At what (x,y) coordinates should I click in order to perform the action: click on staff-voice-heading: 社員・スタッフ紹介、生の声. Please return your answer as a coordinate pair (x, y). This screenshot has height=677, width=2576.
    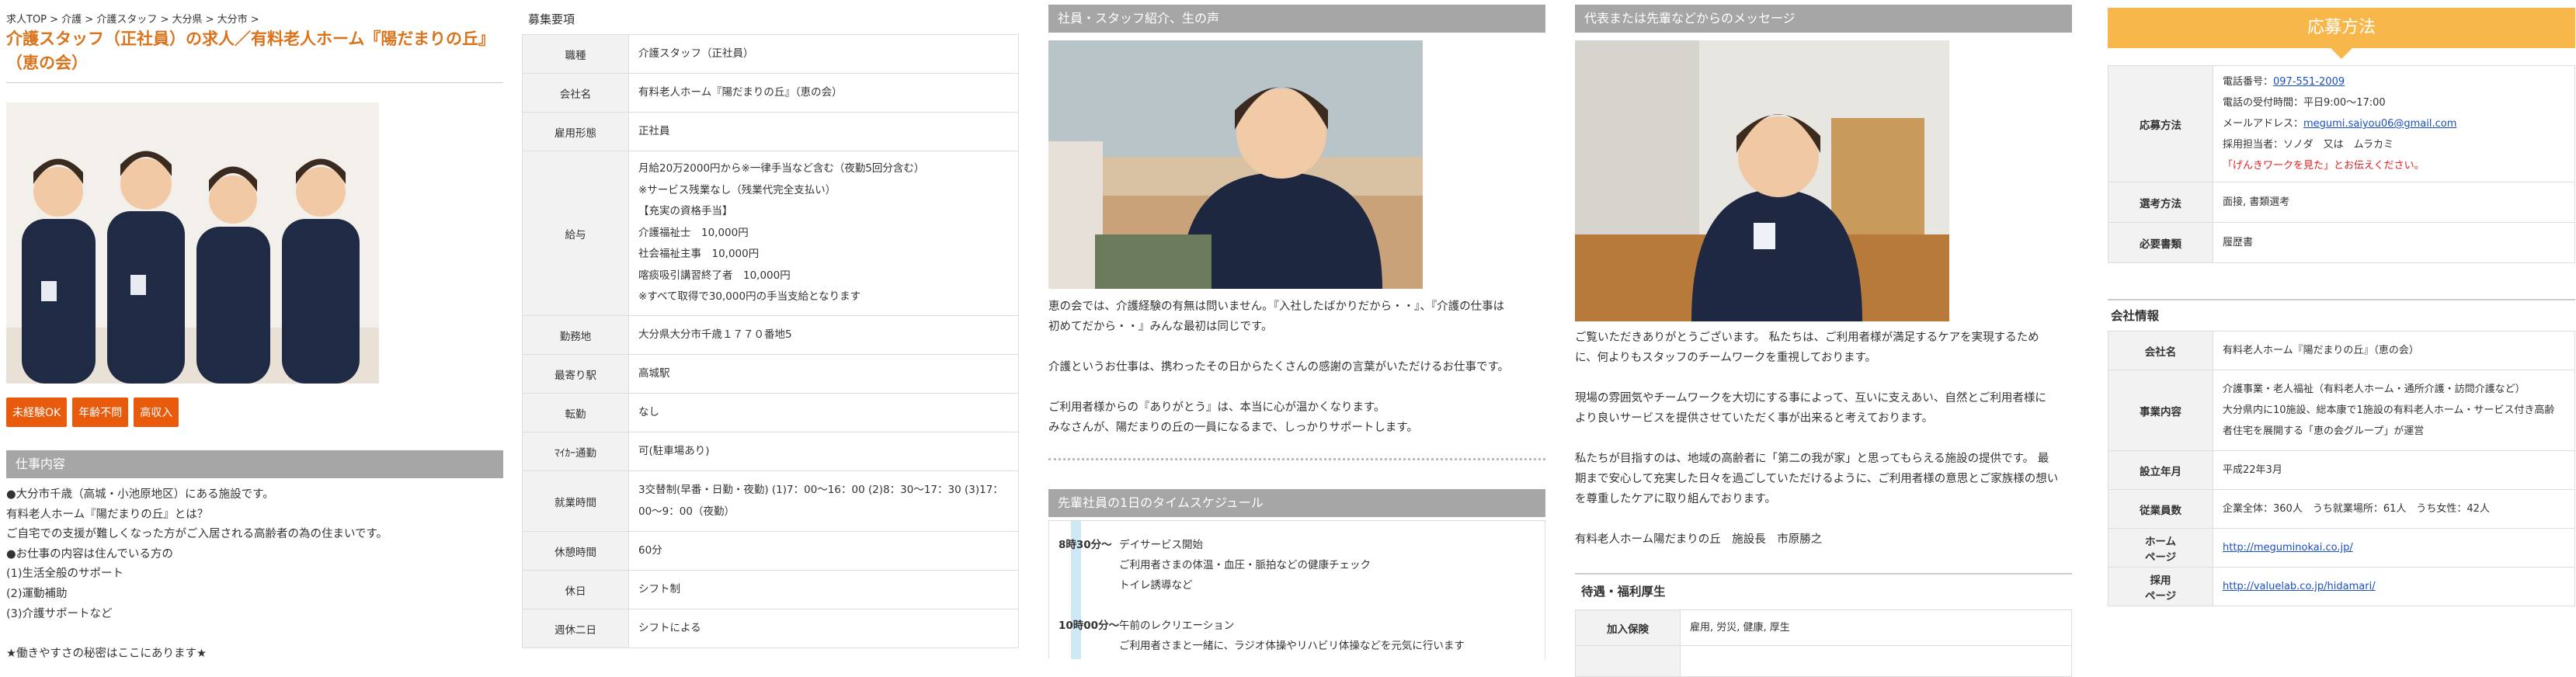
    Looking at the image, I should click on (1296, 19).